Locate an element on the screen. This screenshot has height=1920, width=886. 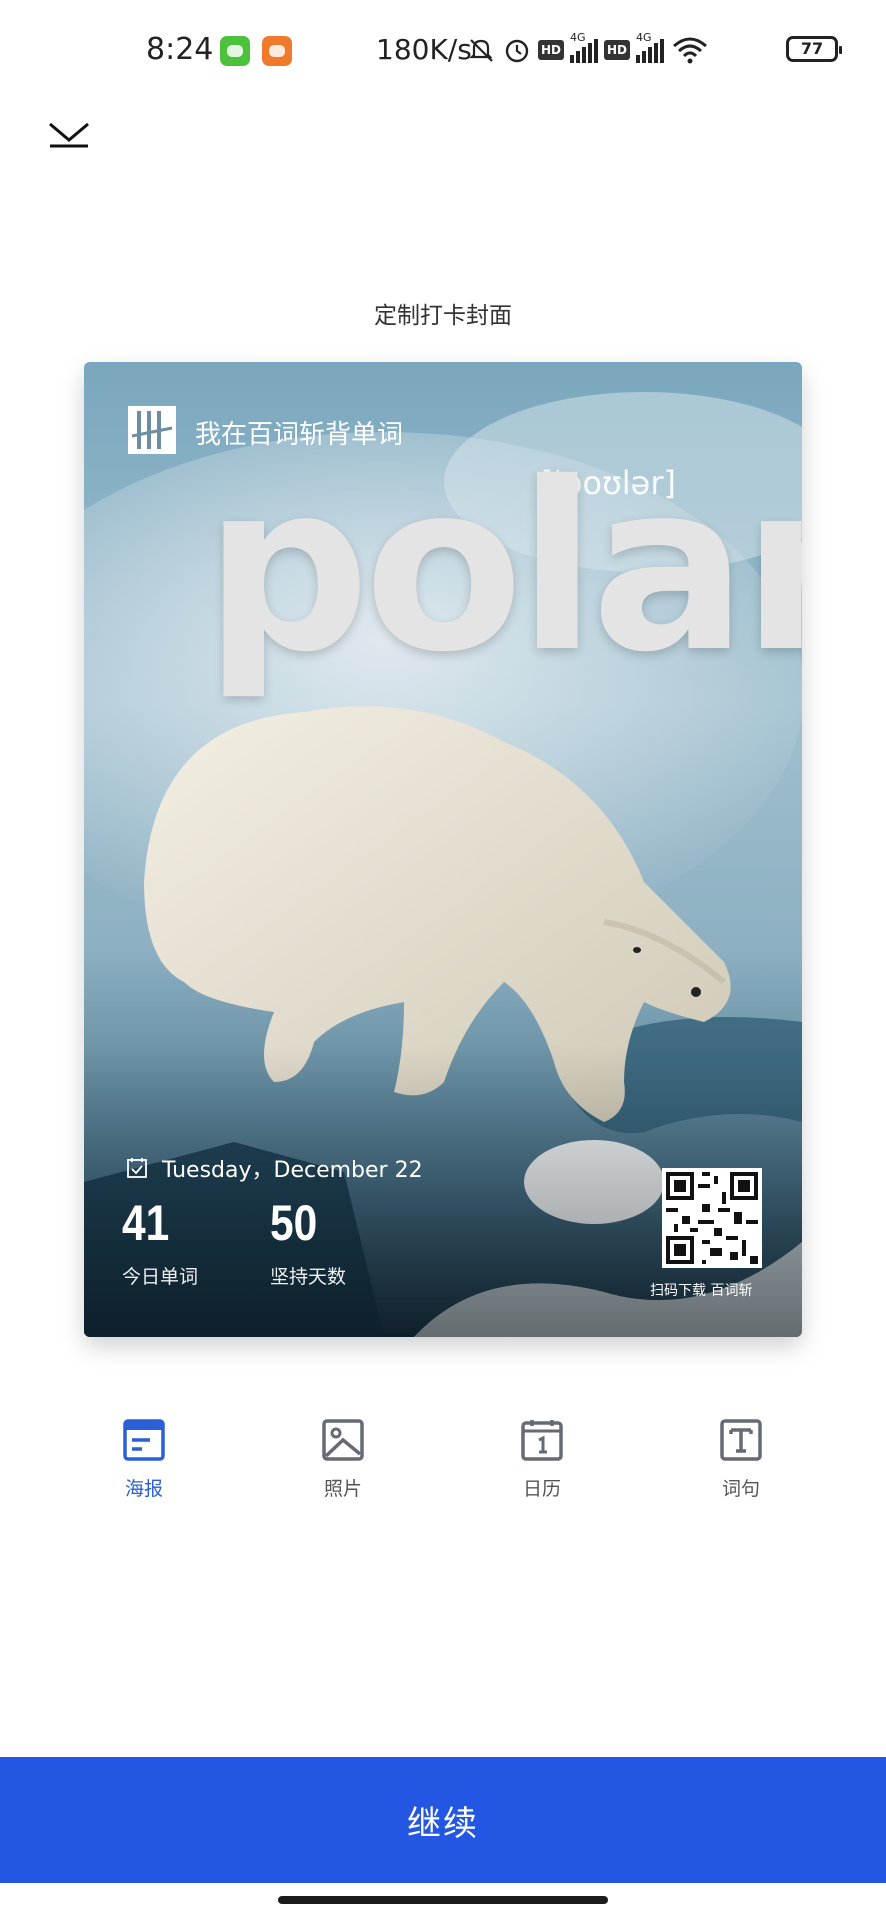
alarm-icon is located at coordinates (517, 51).